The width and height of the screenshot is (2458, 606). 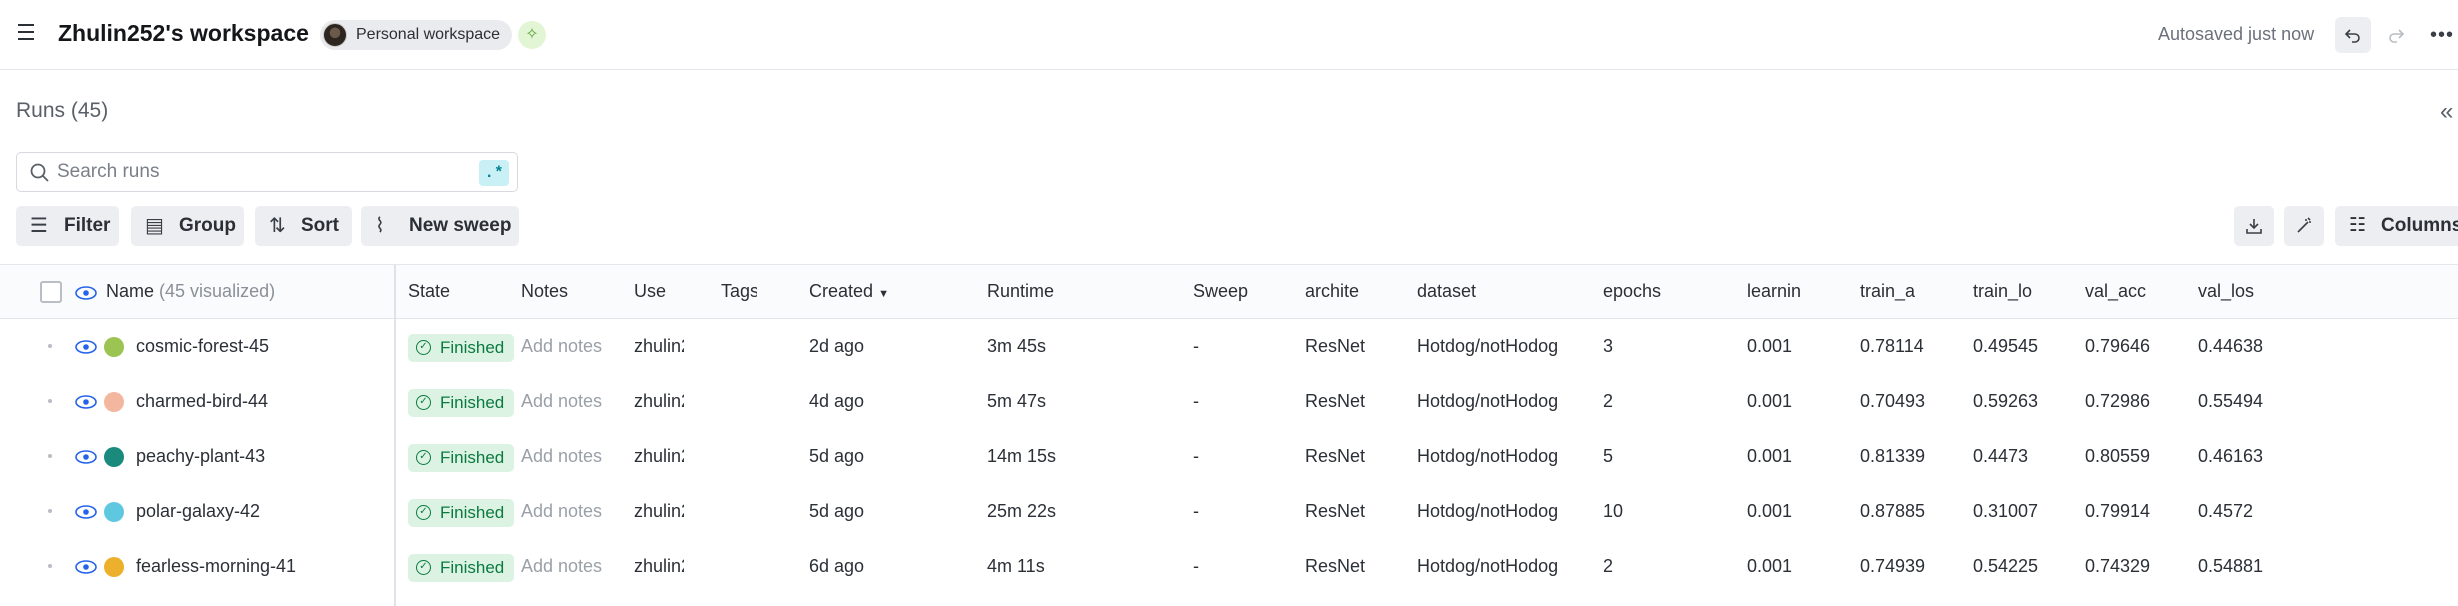 What do you see at coordinates (837, 346) in the screenshot?
I see `created-cell: 2d ago` at bounding box center [837, 346].